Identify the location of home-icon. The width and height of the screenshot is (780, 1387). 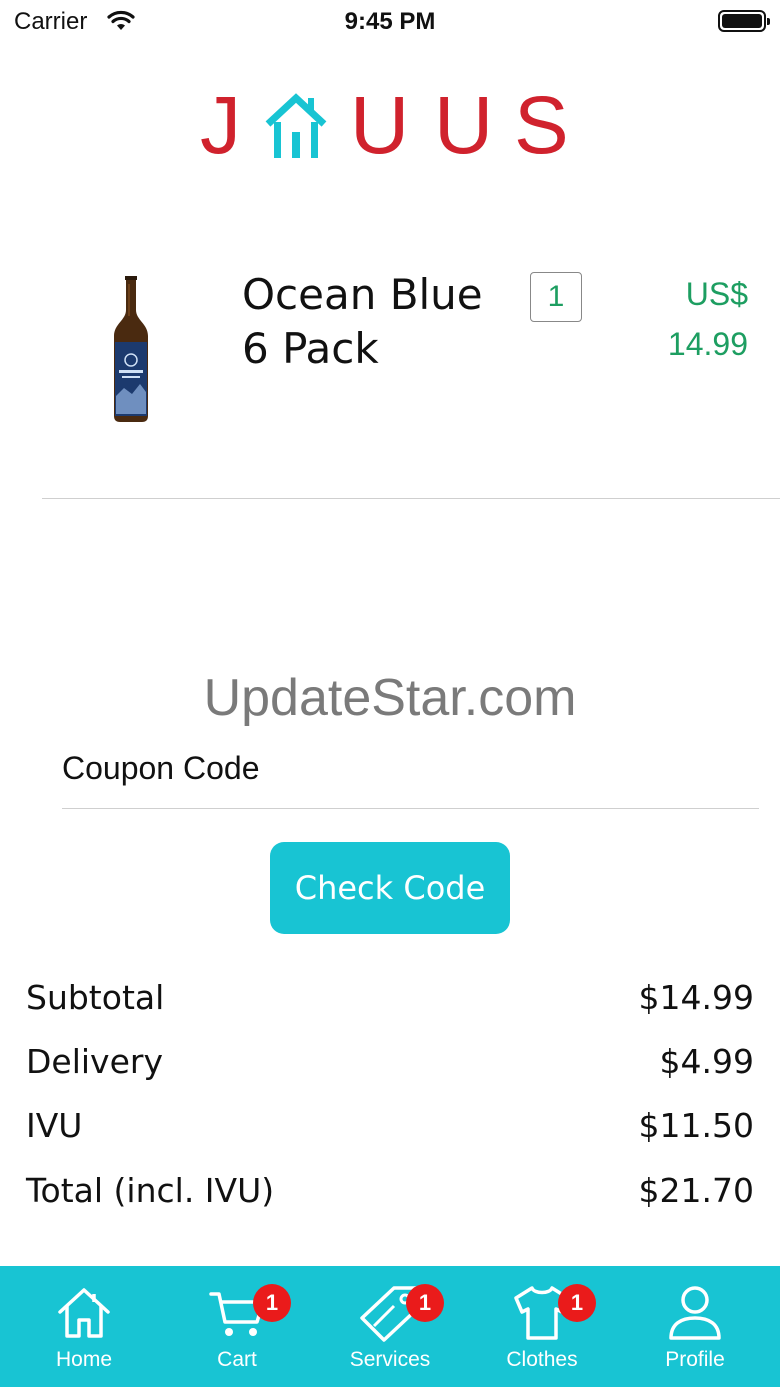
(84, 1313).